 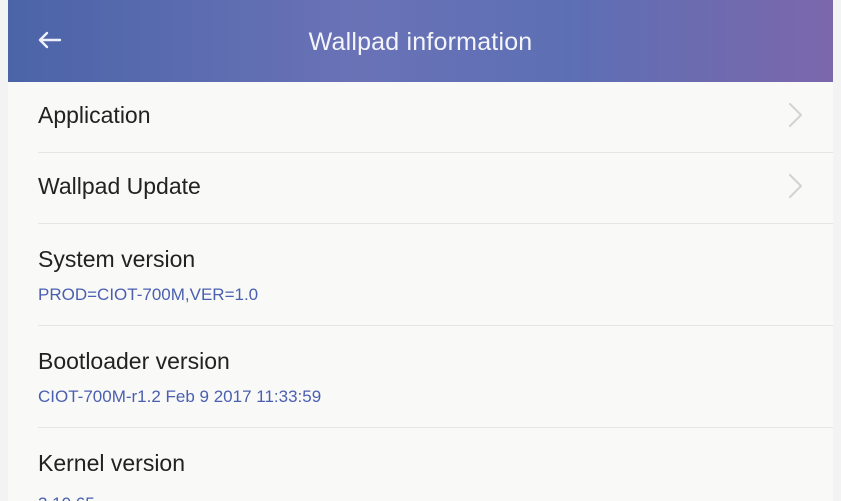 I want to click on info-item-kernel-version: Kernel version 3.10.65, so click(x=420, y=464).